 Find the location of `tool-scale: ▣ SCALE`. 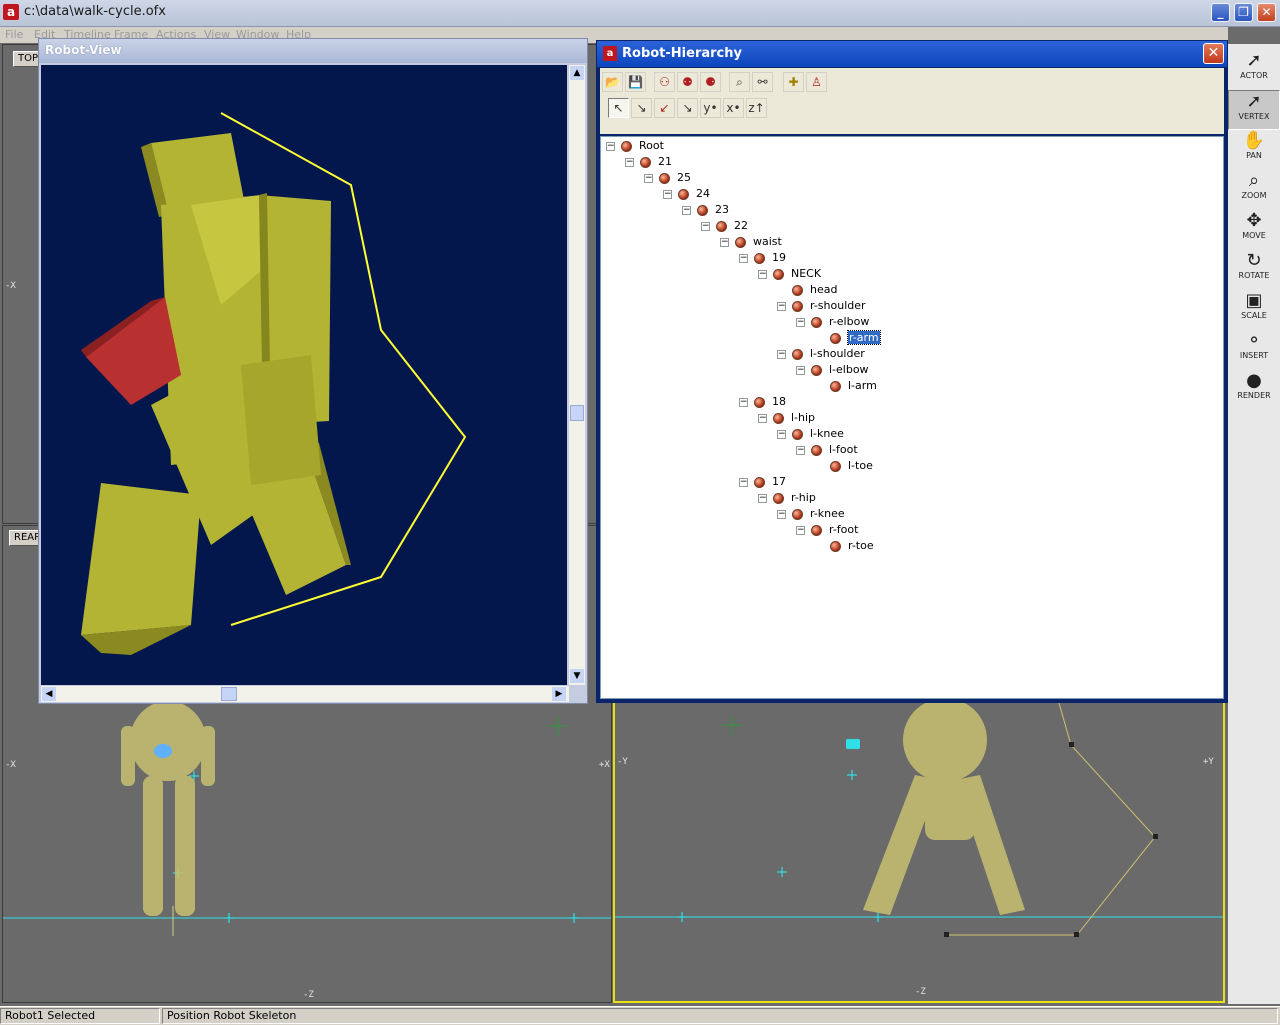

tool-scale: ▣ SCALE is located at coordinates (1254, 310).